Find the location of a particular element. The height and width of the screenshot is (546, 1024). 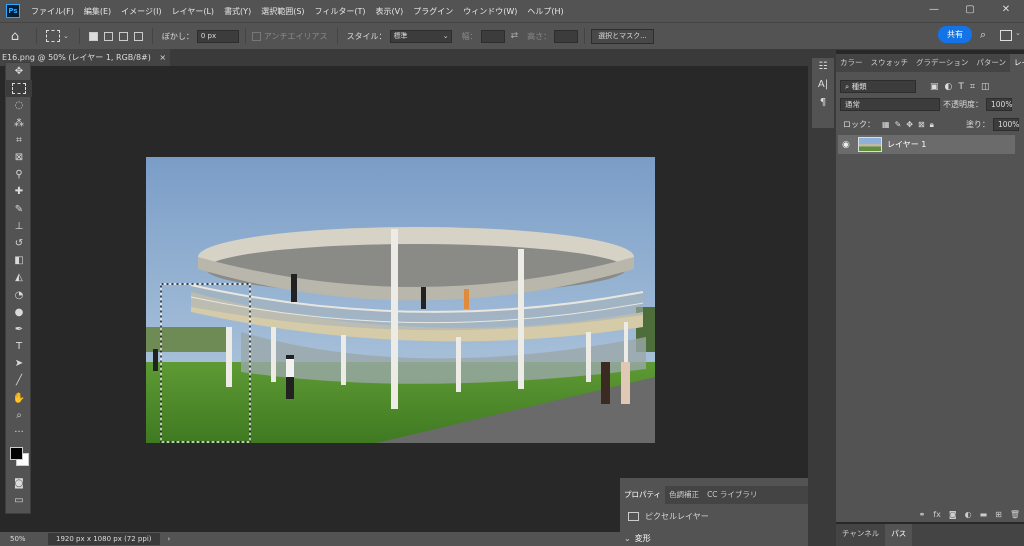

transform-section: ⌄ 変形 is located at coordinates (637, 538).